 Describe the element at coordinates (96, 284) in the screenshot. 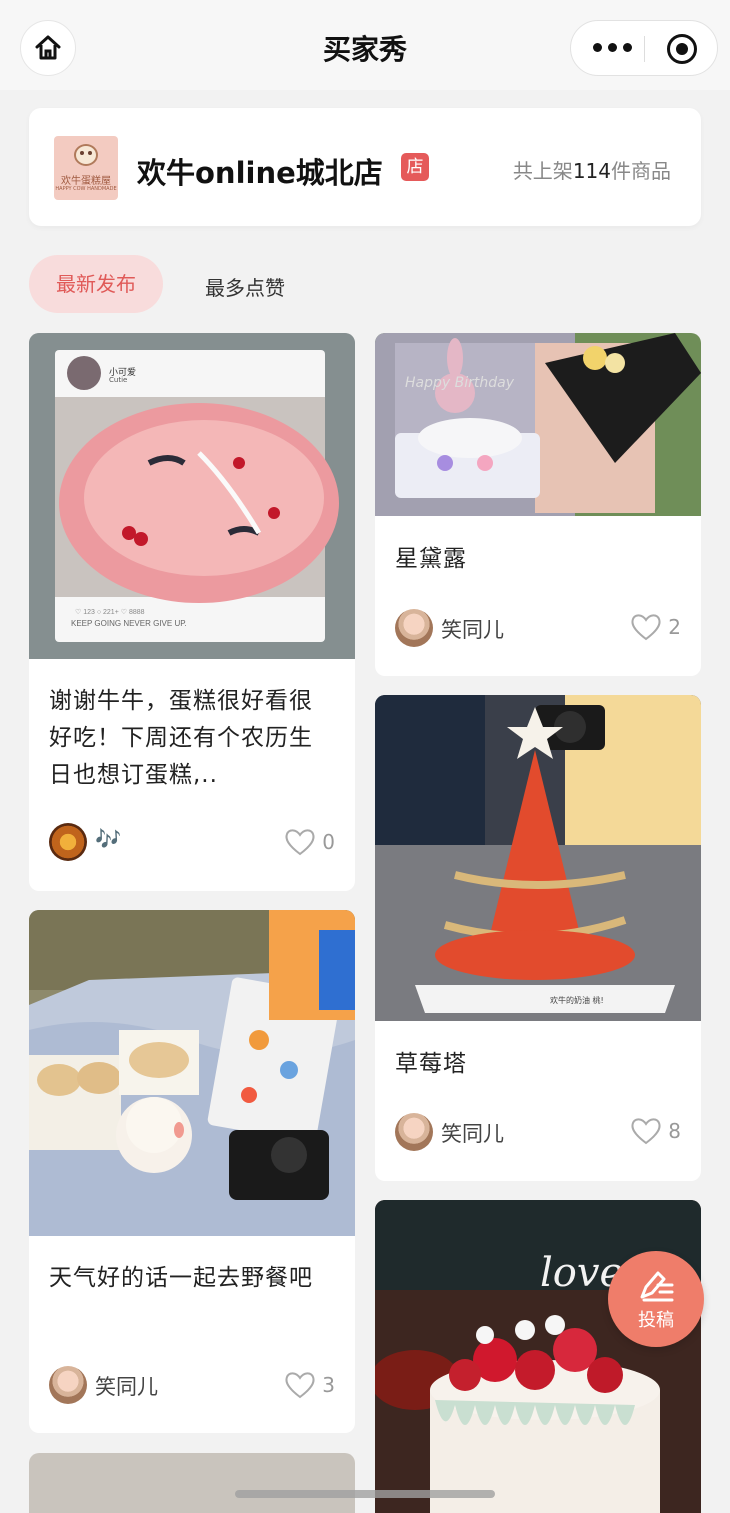

I see `tab-latest: 最新发布` at that location.